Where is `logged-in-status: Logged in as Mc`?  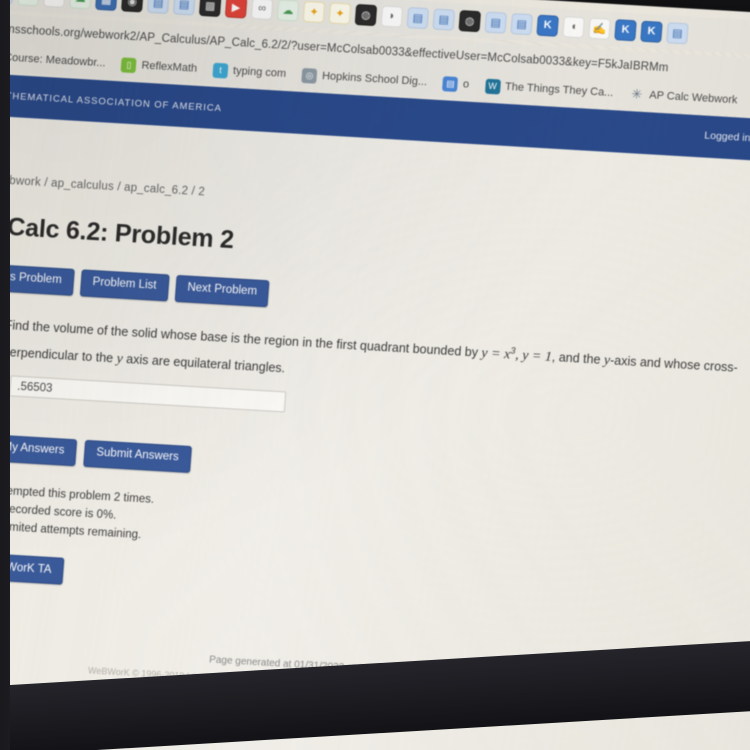 logged-in-status: Logged in as Mc is located at coordinates (726, 137).